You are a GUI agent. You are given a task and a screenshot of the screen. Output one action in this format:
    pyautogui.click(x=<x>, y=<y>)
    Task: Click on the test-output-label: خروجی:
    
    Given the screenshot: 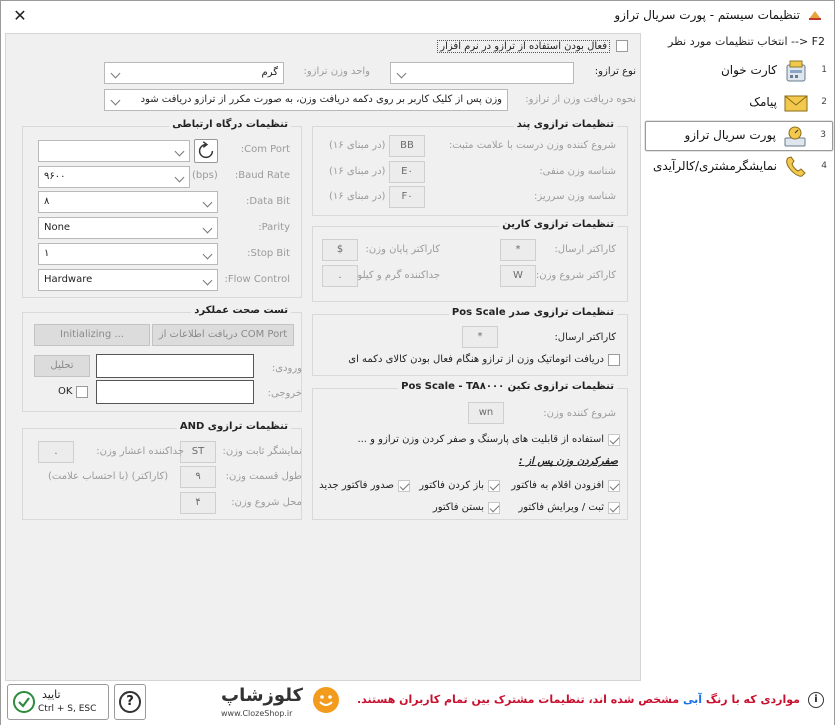 What is the action you would take?
    pyautogui.click(x=284, y=393)
    